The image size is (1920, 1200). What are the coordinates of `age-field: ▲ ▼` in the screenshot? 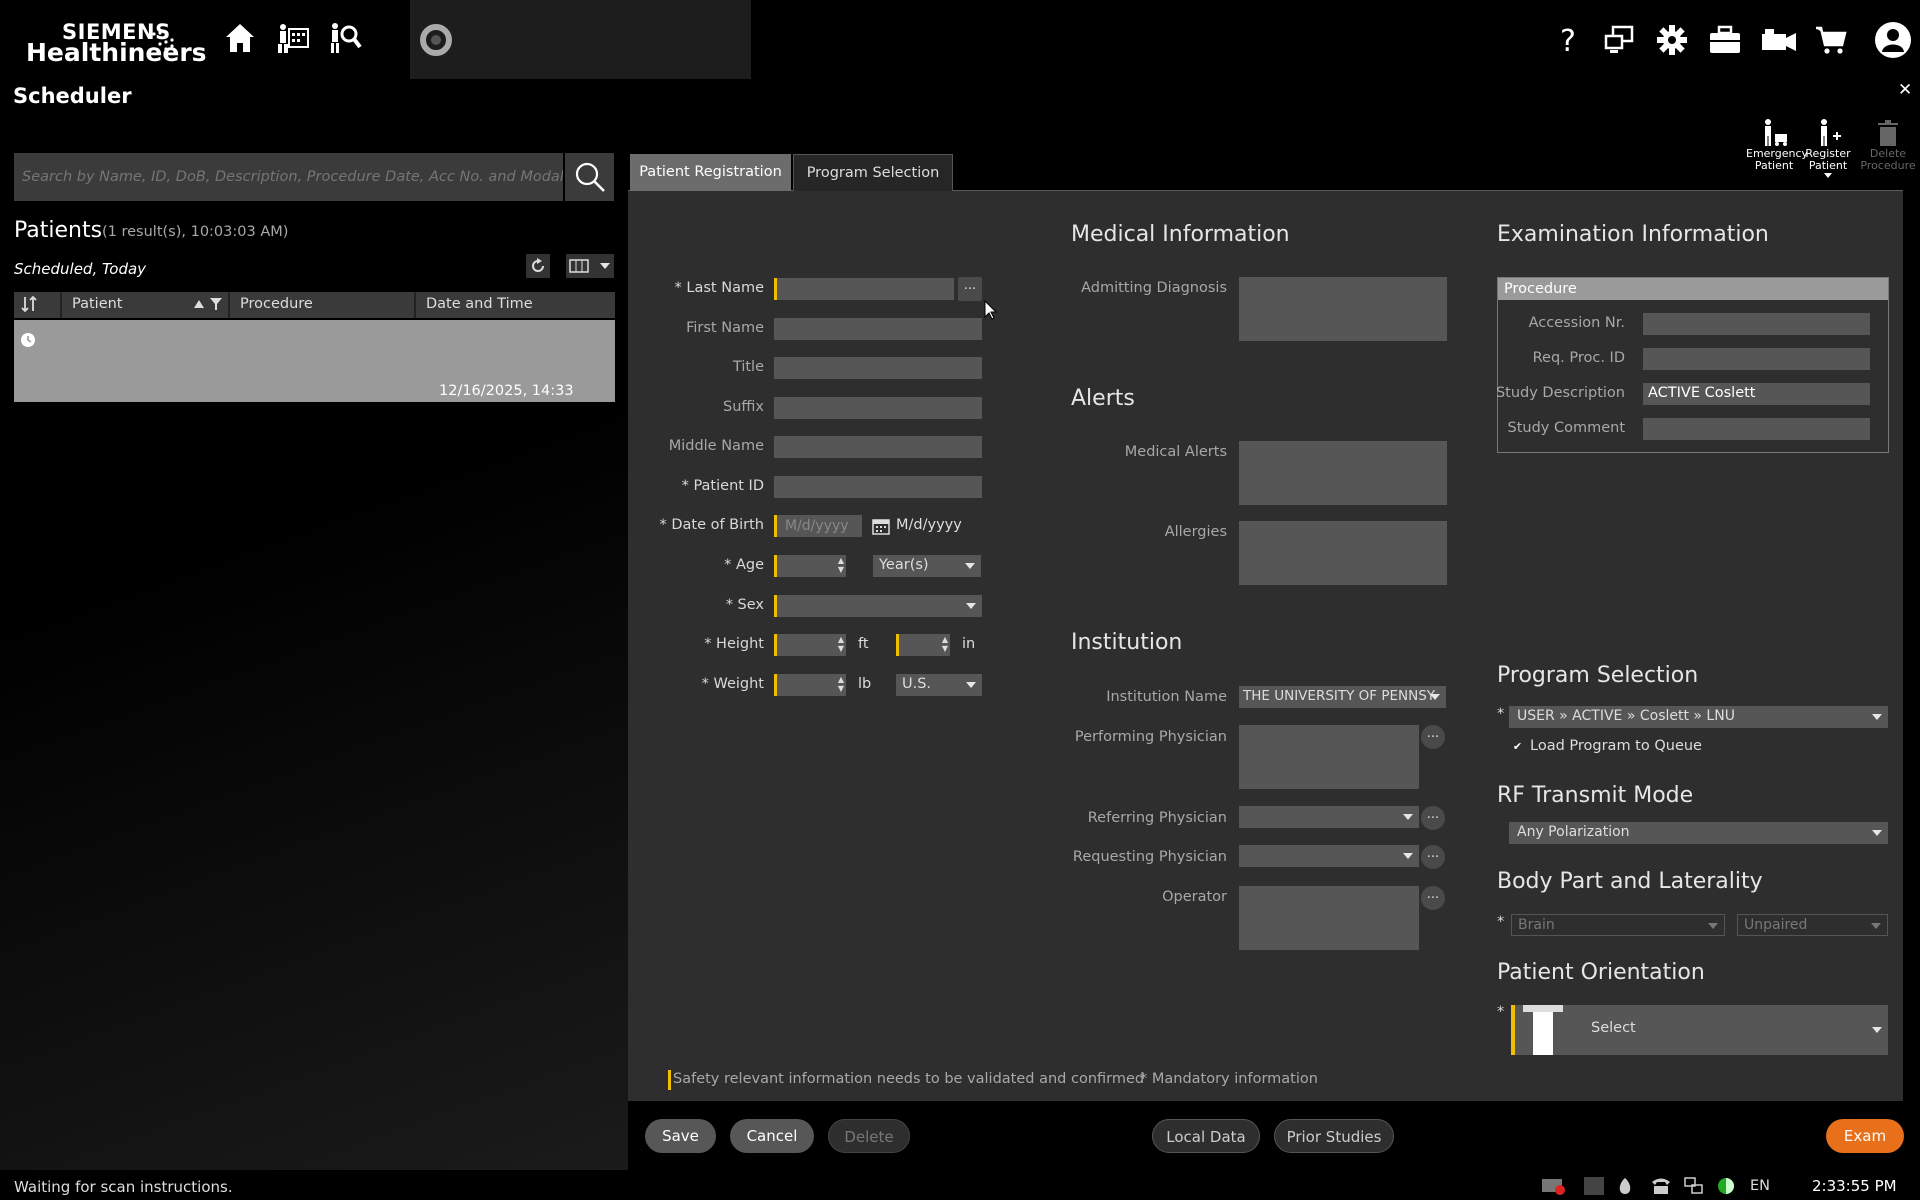 It's located at (810, 566).